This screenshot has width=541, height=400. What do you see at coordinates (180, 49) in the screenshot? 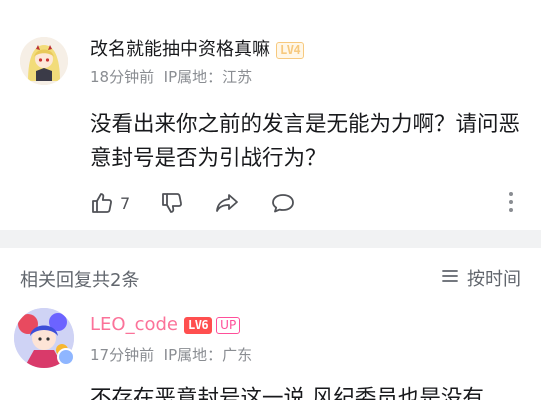
I see `commenter-username: 改名就能抽中资格真嘛` at bounding box center [180, 49].